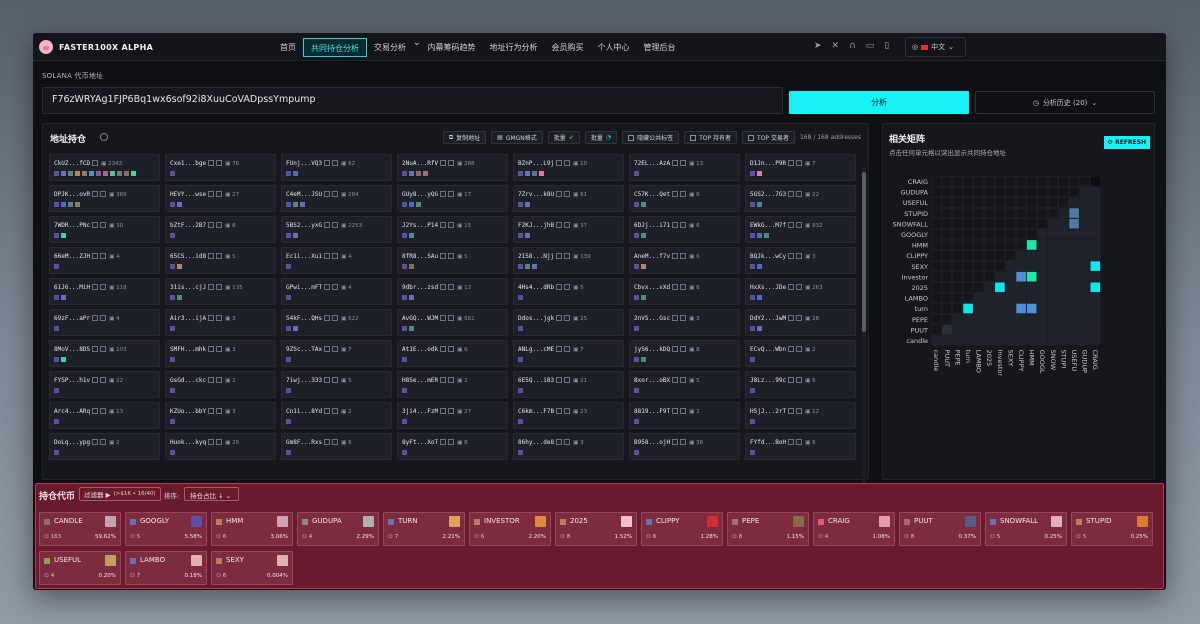 The width and height of the screenshot is (1200, 624). I want to click on address-text: 8yFt...XoT, so click(420, 442).